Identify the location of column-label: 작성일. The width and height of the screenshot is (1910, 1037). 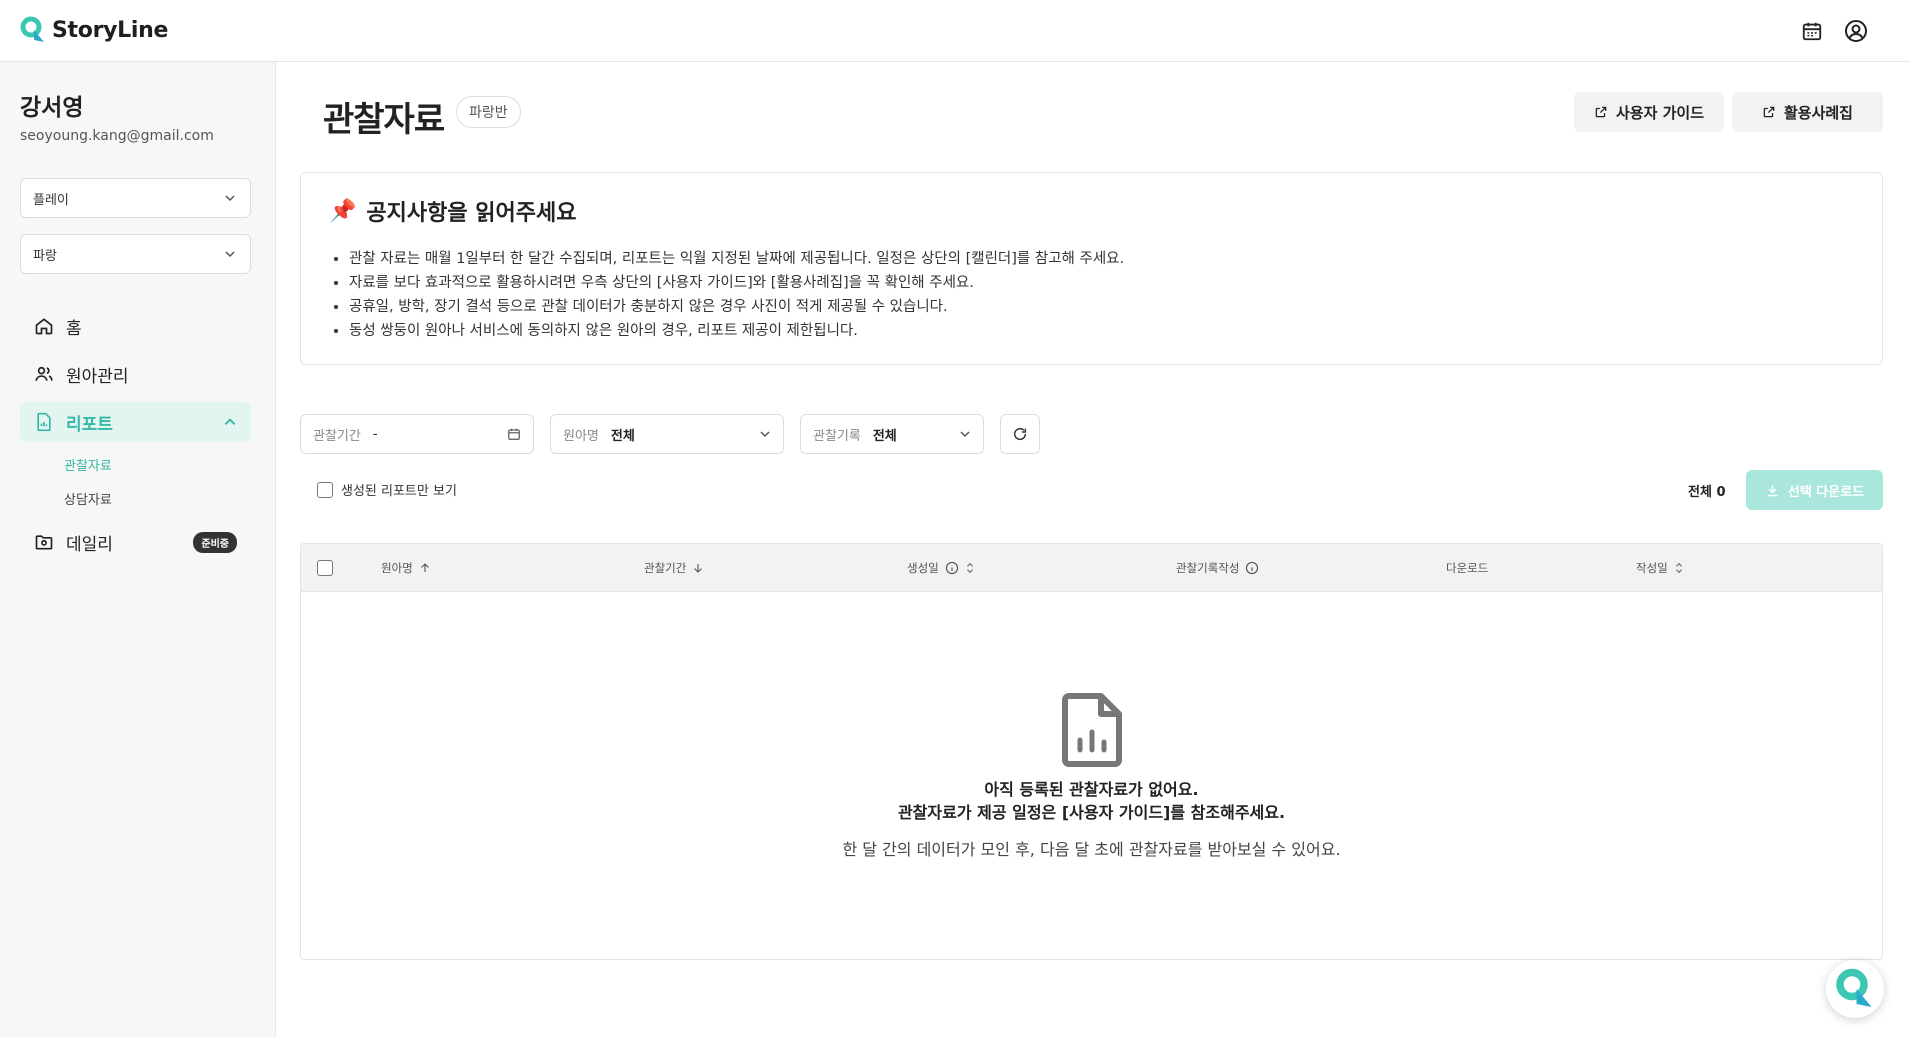
(1652, 568).